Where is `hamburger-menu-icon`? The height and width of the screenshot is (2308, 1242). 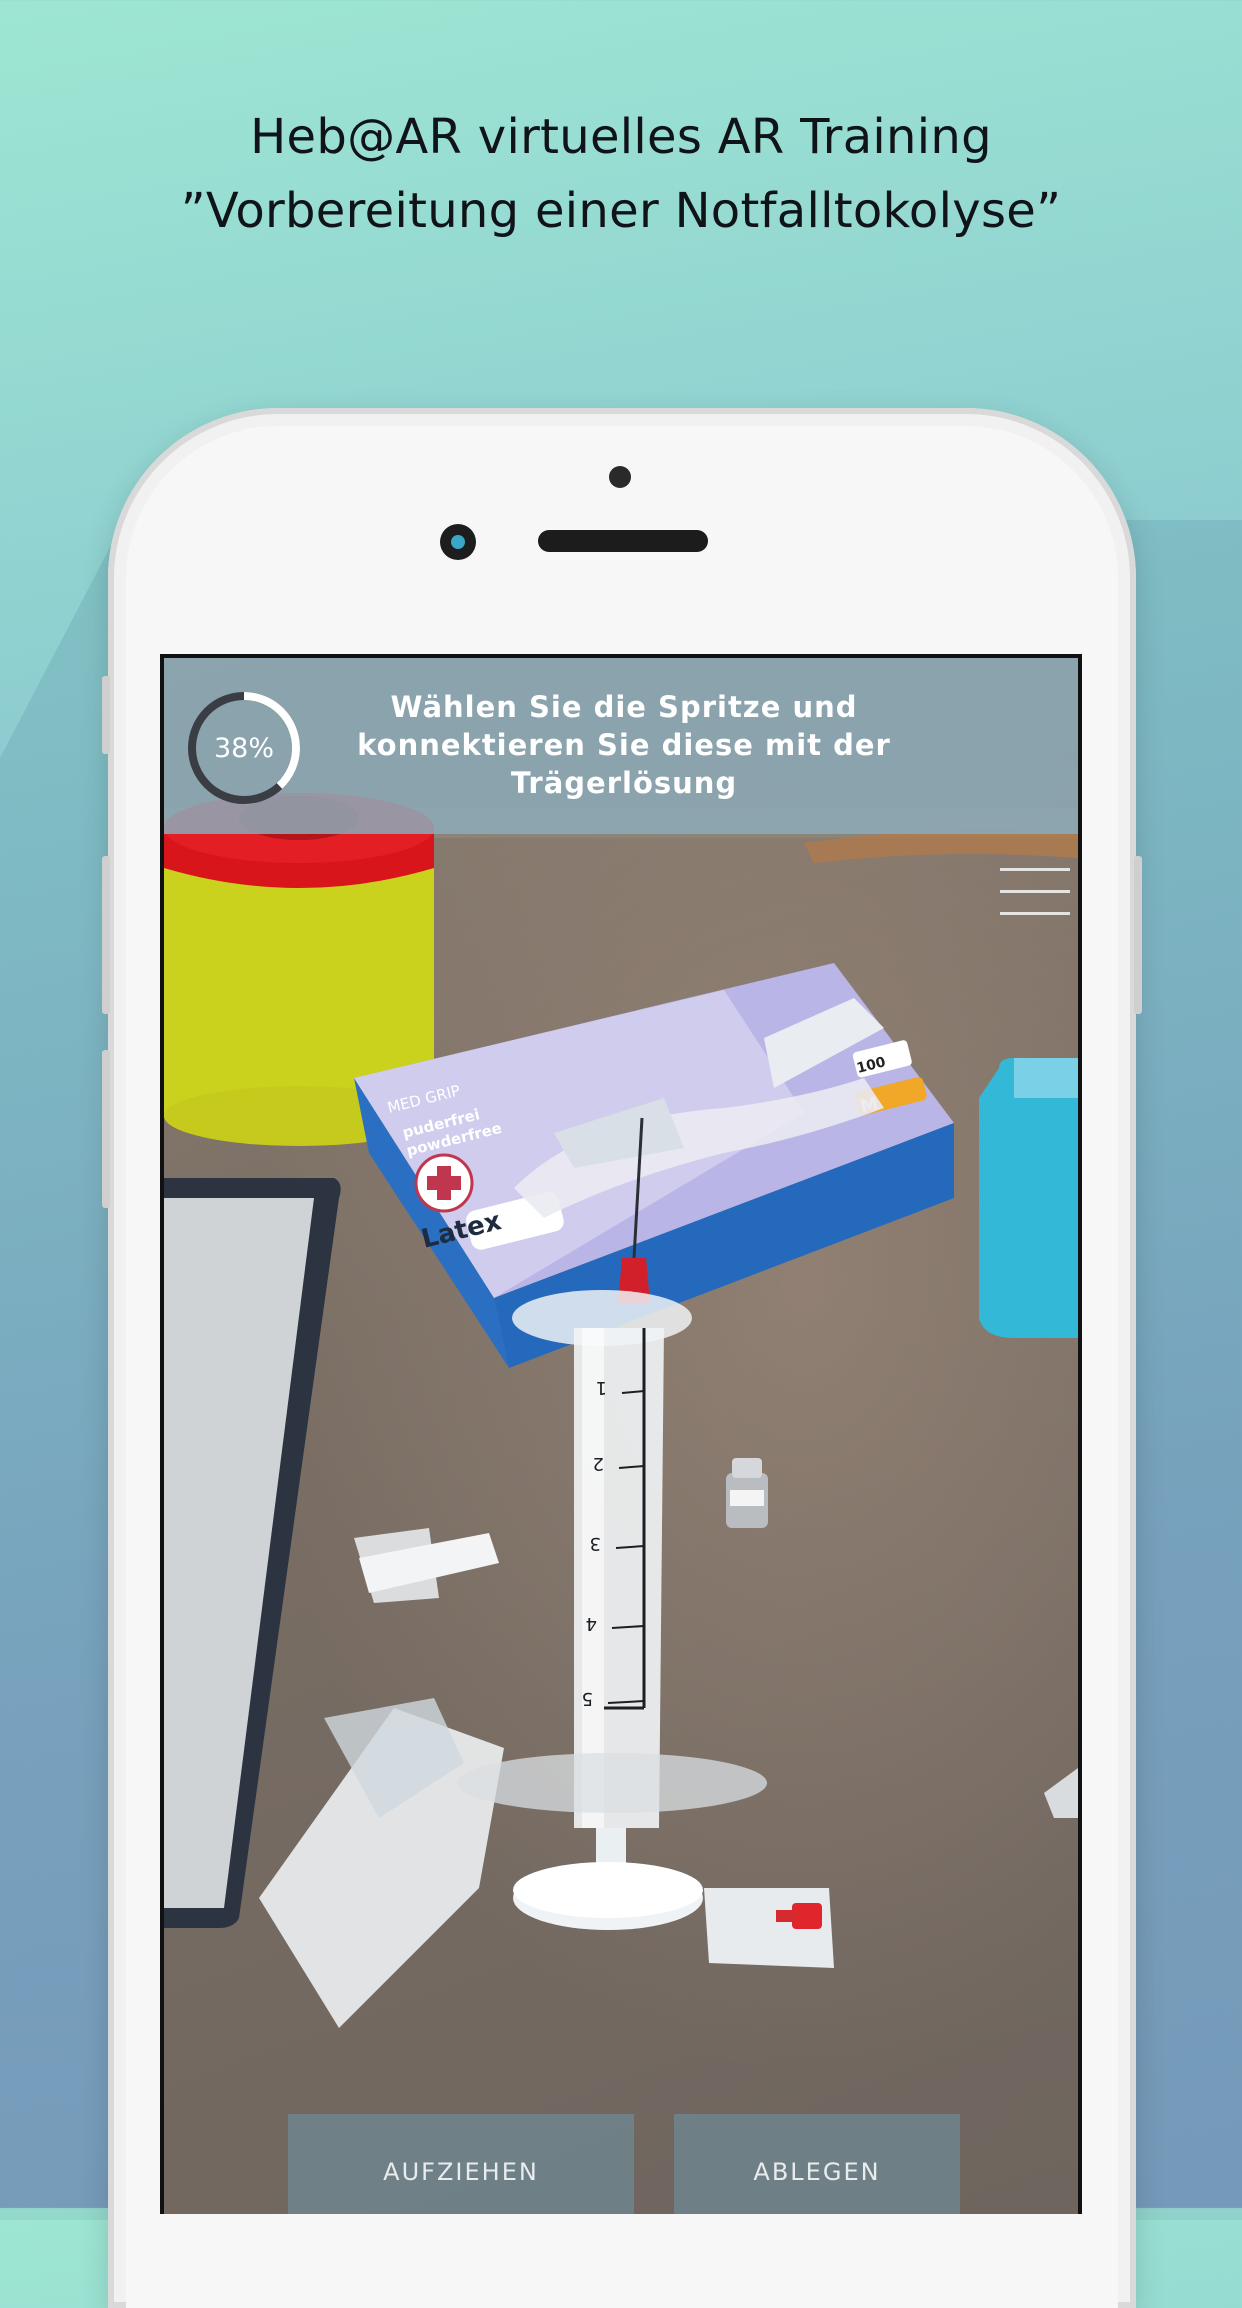 hamburger-menu-icon is located at coordinates (1035, 893).